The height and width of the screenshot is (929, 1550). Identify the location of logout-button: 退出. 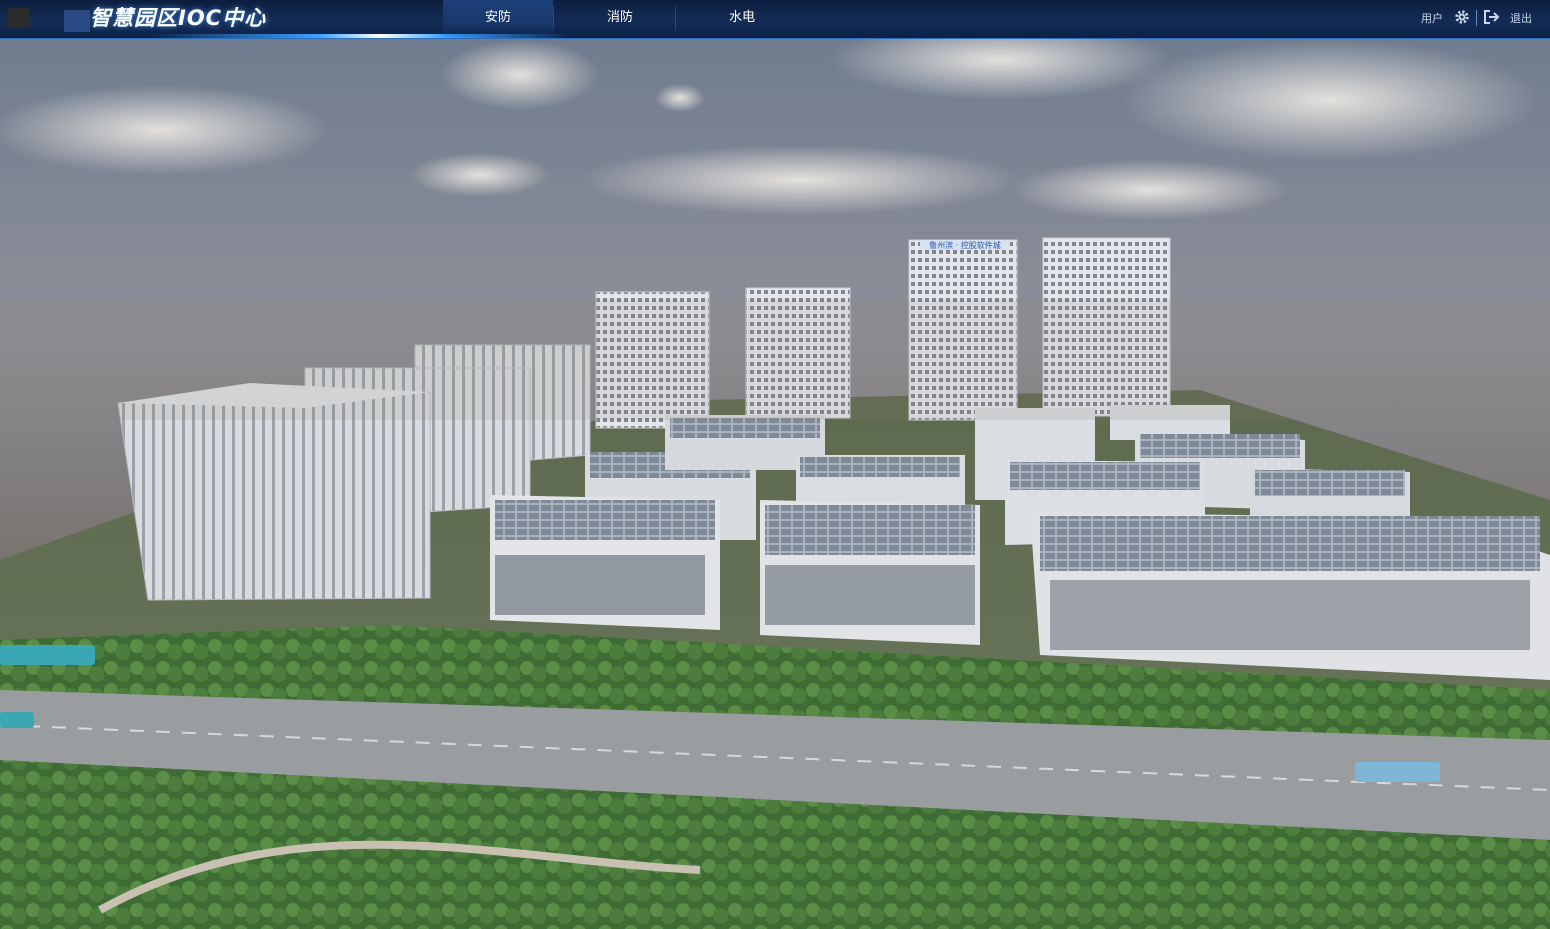
(1521, 18).